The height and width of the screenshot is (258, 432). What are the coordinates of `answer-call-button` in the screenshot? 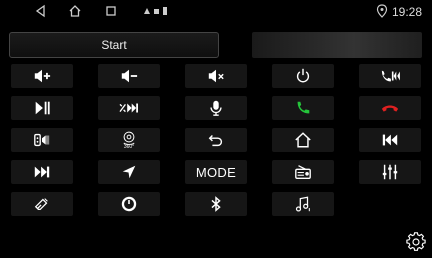 It's located at (303, 108).